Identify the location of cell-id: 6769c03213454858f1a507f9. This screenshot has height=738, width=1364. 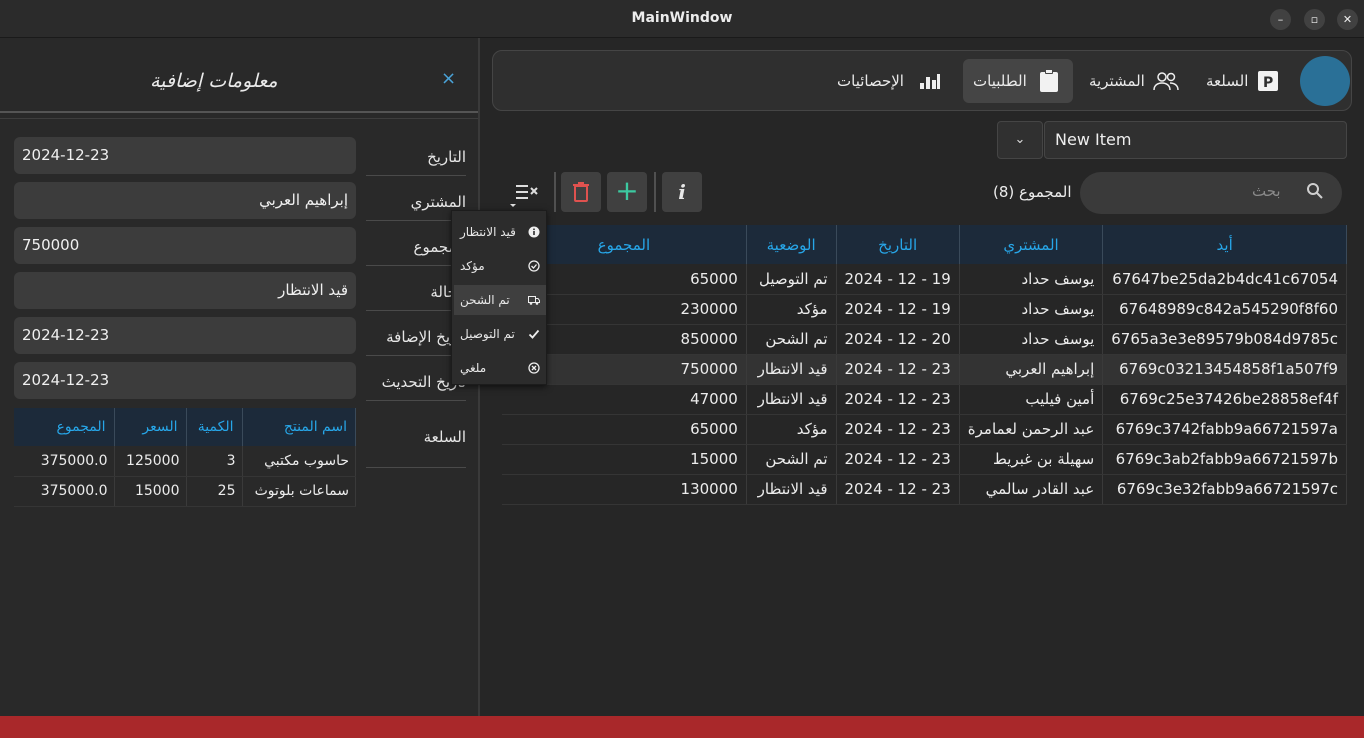
(1224, 369).